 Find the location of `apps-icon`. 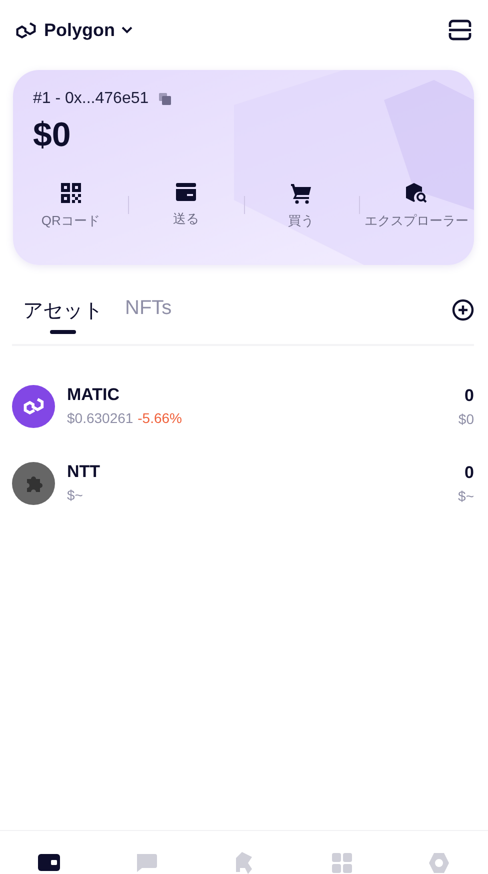

apps-icon is located at coordinates (342, 862).